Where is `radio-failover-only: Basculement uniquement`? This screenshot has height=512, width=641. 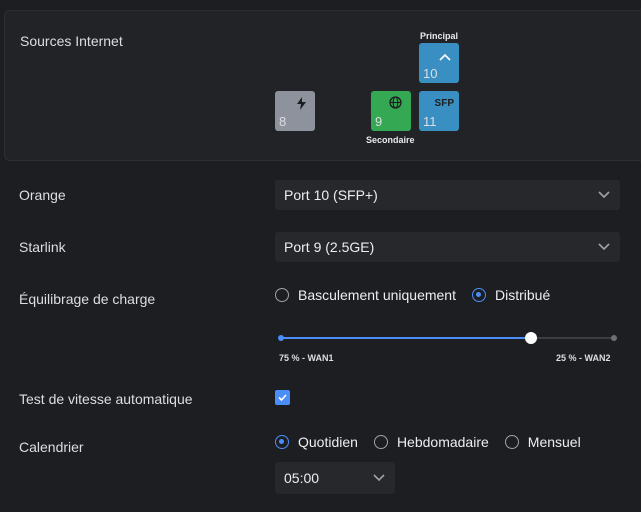
radio-failover-only: Basculement uniquement is located at coordinates (365, 295).